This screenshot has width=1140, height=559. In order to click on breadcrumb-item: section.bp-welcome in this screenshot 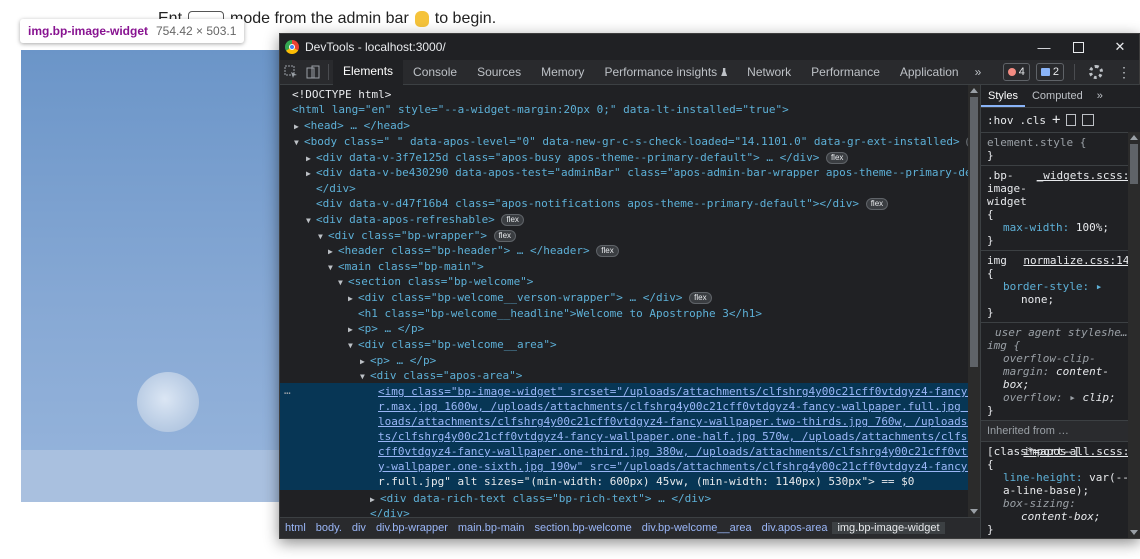, I will do `click(583, 528)`.